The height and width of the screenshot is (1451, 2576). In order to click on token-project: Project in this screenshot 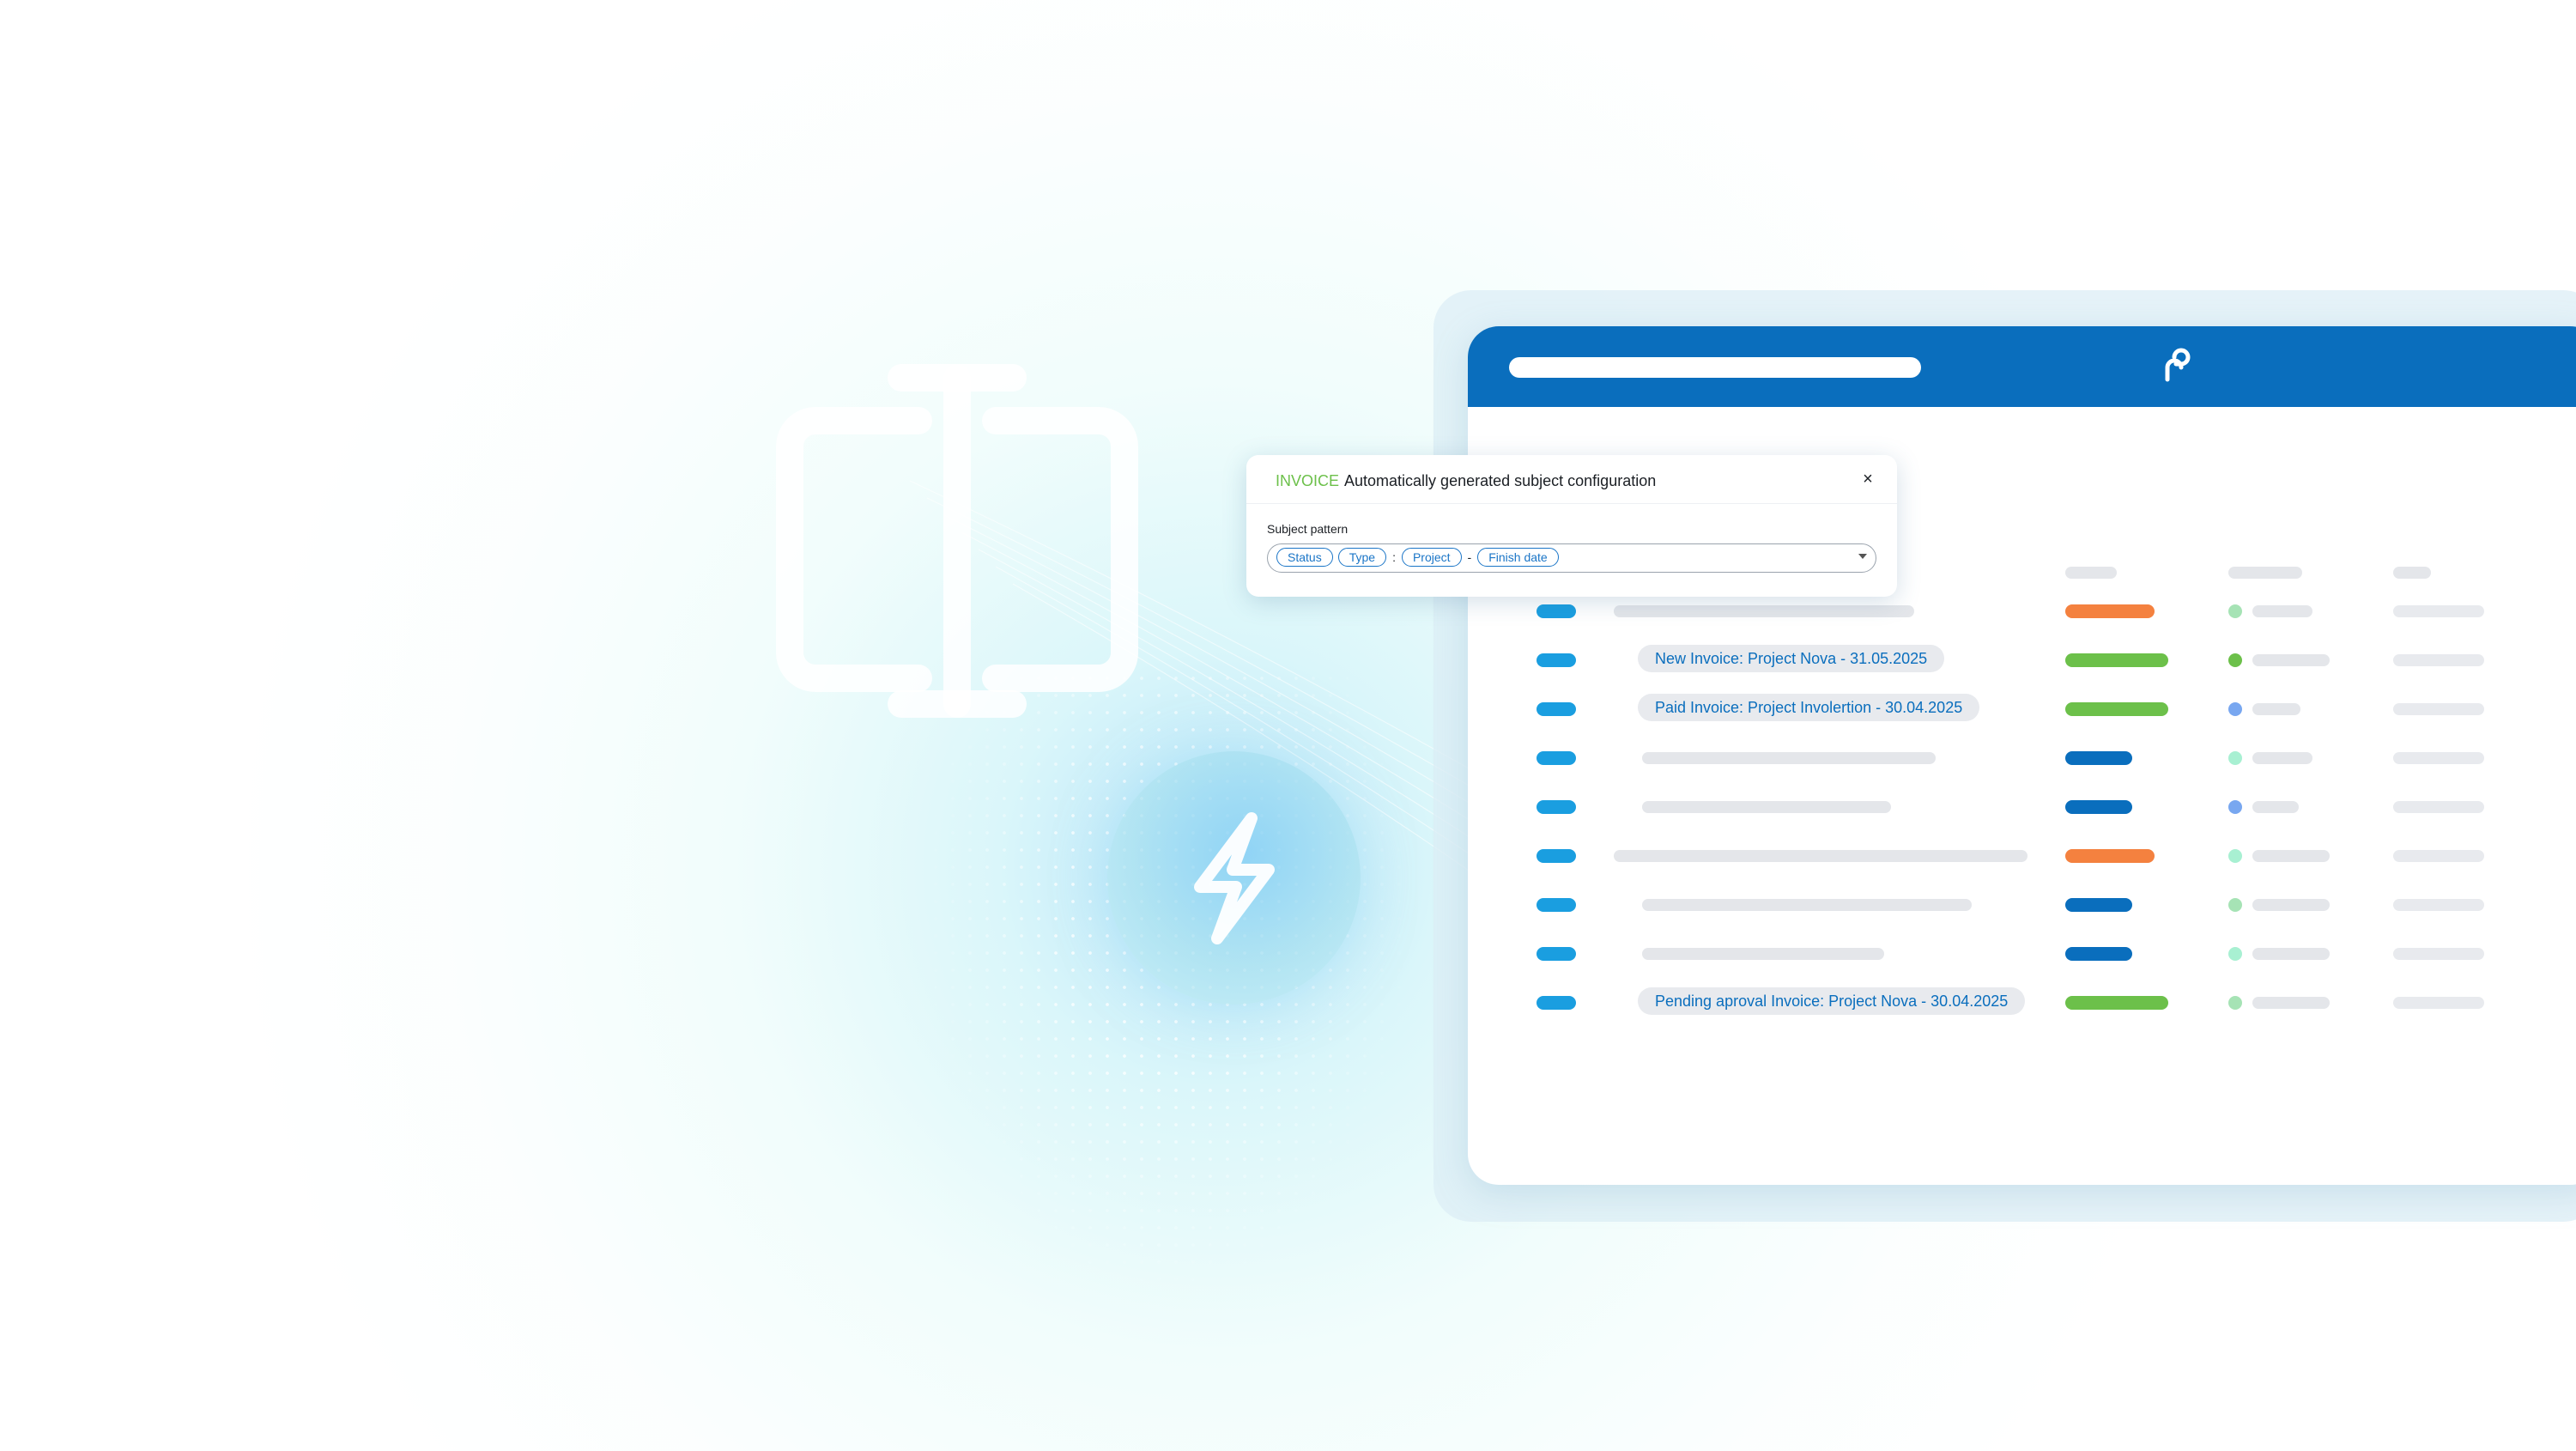, I will do `click(1431, 557)`.